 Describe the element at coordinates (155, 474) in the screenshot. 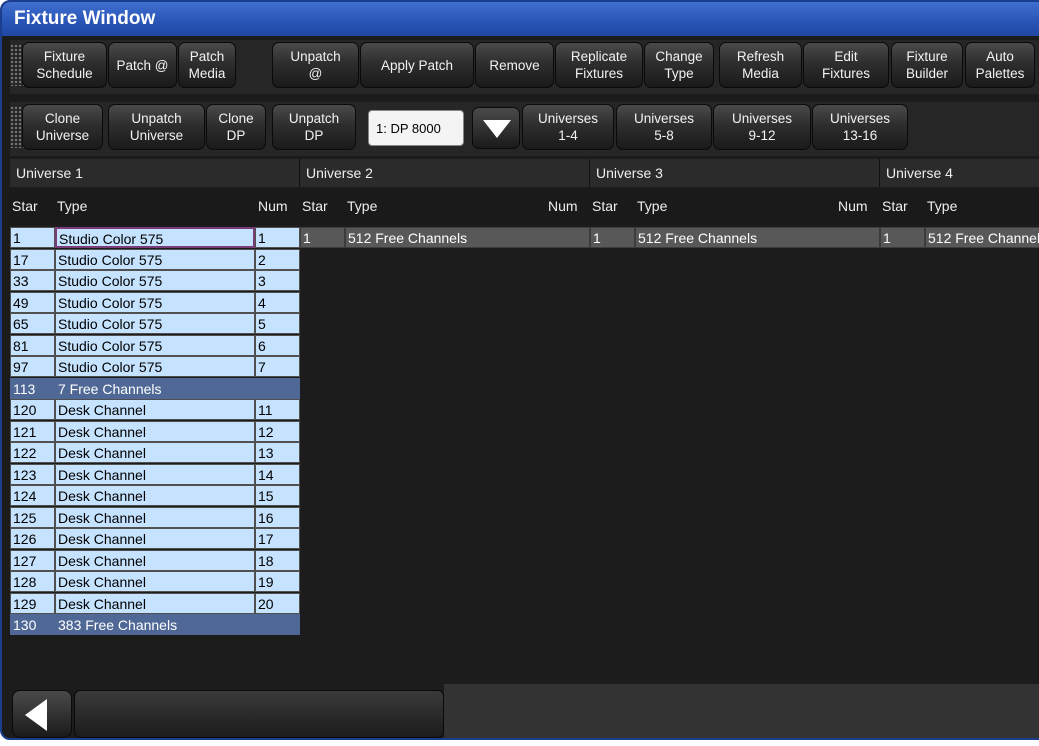

I see `patch-row: 123 Desk Channel 14` at that location.